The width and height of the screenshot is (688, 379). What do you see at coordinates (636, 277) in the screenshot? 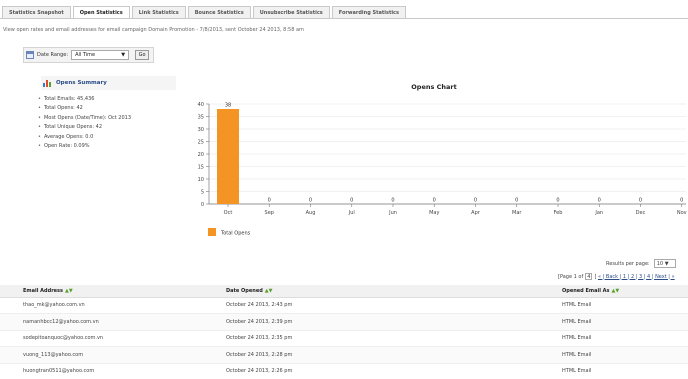
I see `pagination-links: « | Back | 1 | 2 | 3 | 4 | Next | »` at bounding box center [636, 277].